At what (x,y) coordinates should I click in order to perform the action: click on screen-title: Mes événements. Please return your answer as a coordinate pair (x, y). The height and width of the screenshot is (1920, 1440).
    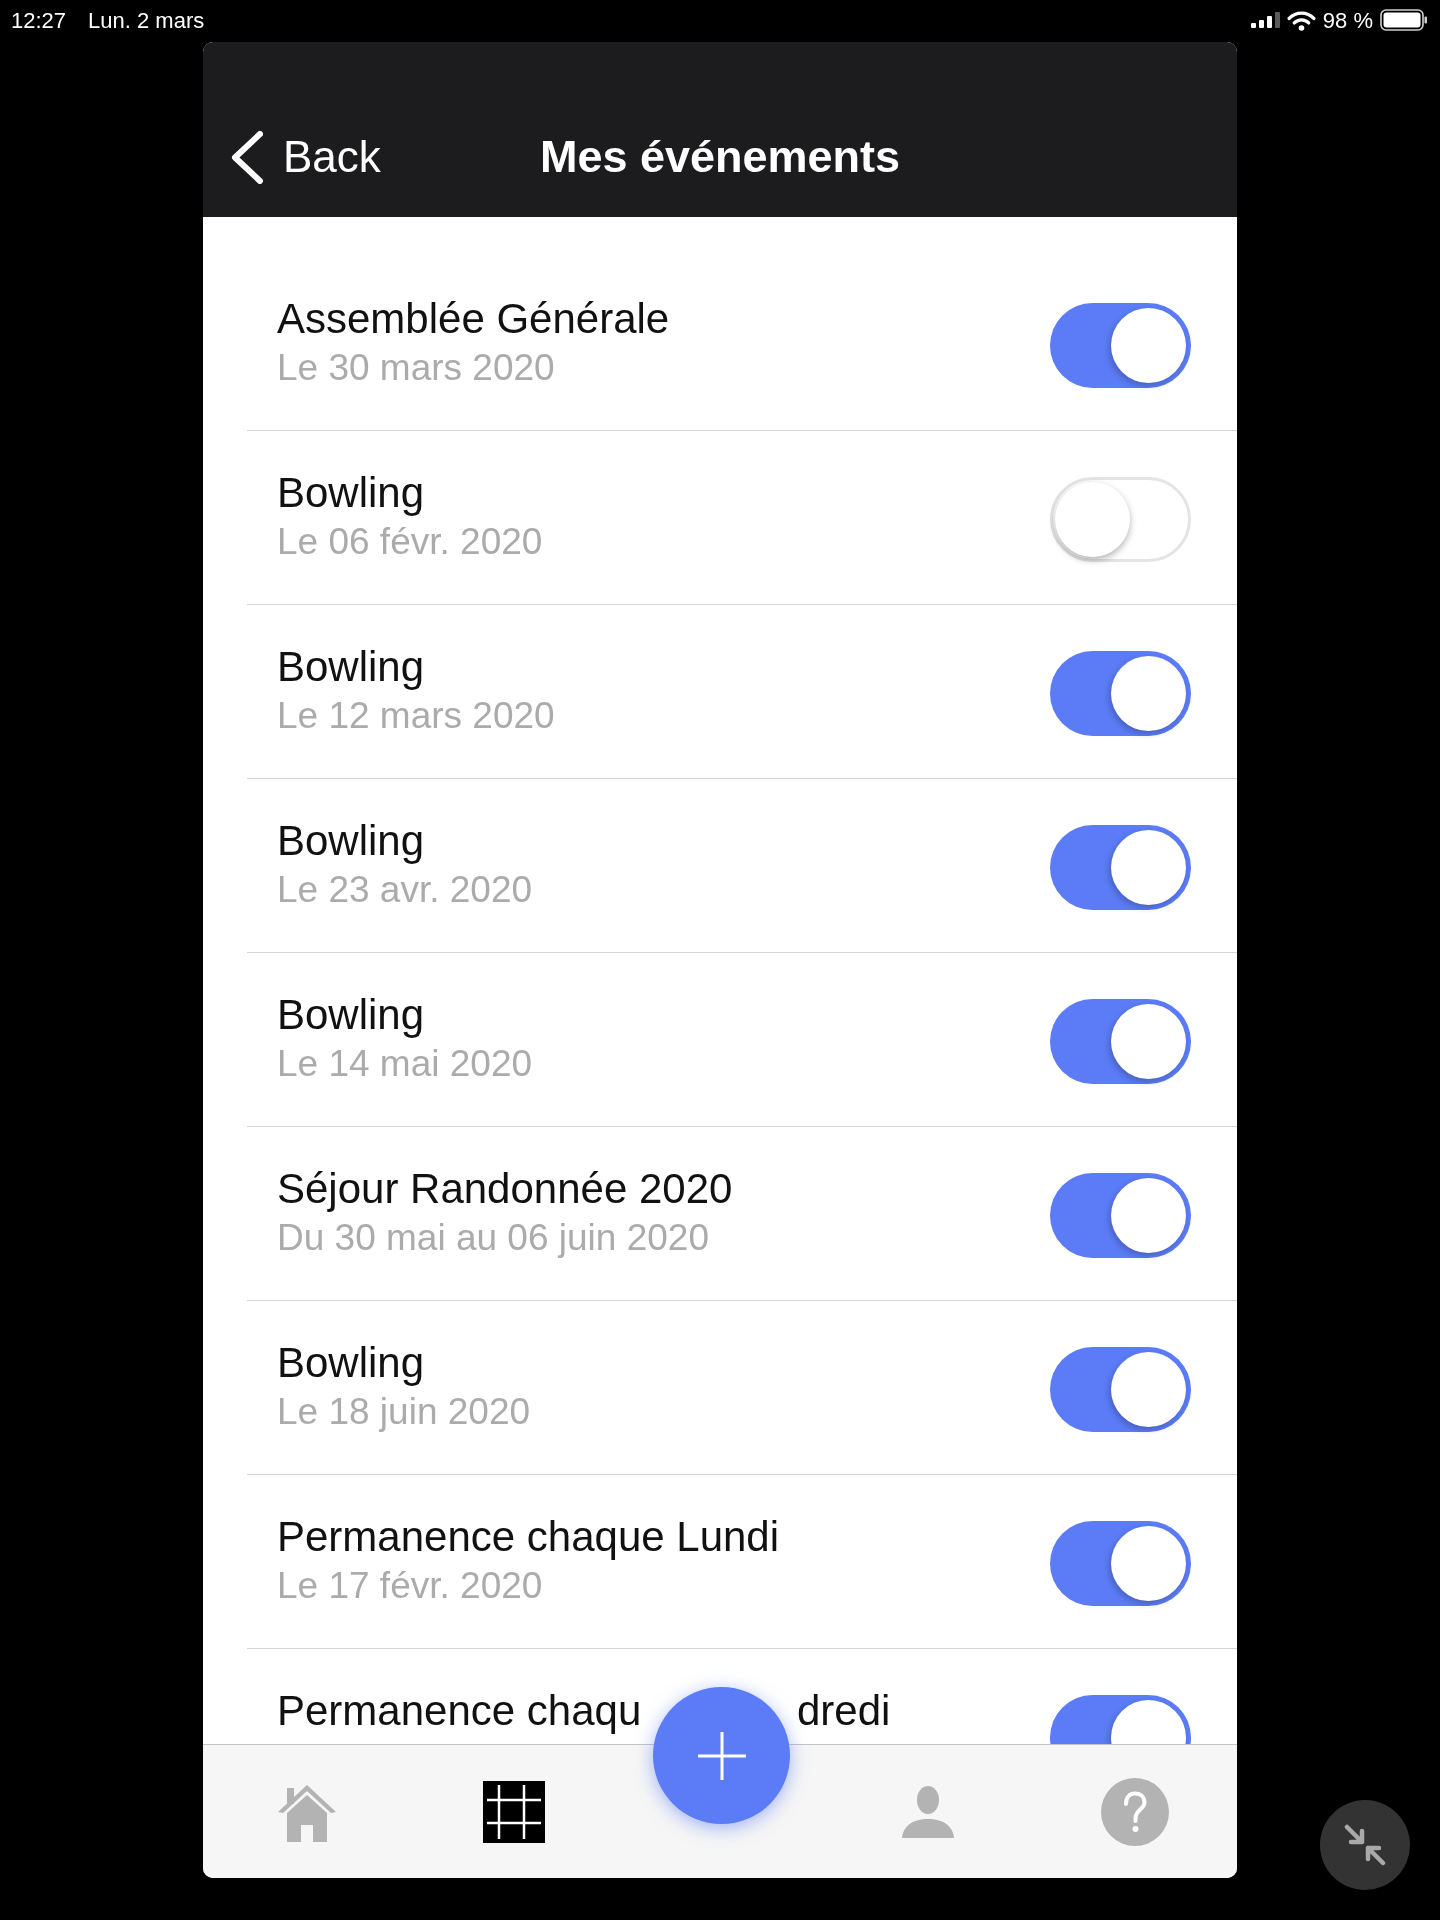
    Looking at the image, I should click on (720, 157).